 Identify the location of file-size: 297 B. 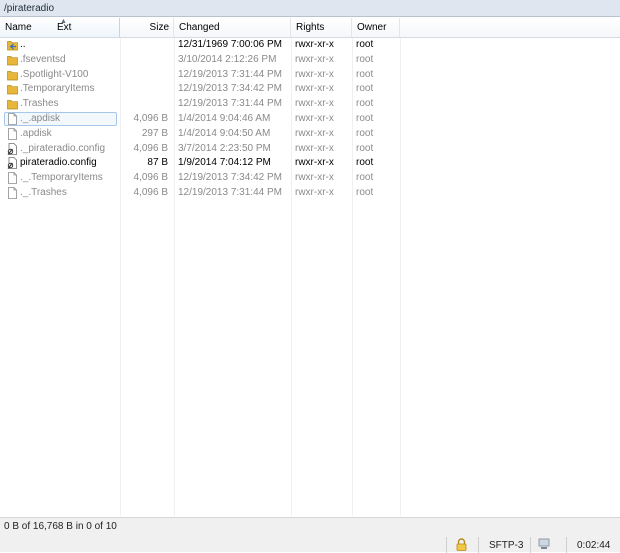
(154, 133).